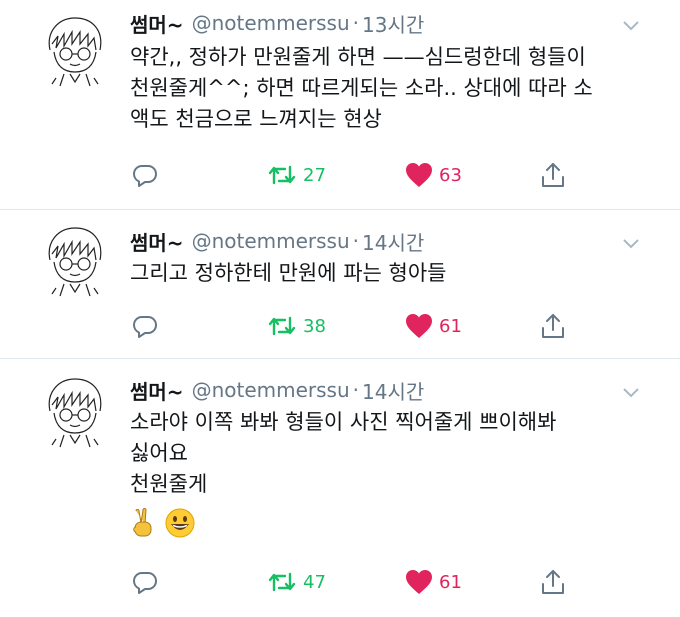  I want to click on tweet-text: 그리고 정하한테 만원에 파는 형아들, so click(390, 273).